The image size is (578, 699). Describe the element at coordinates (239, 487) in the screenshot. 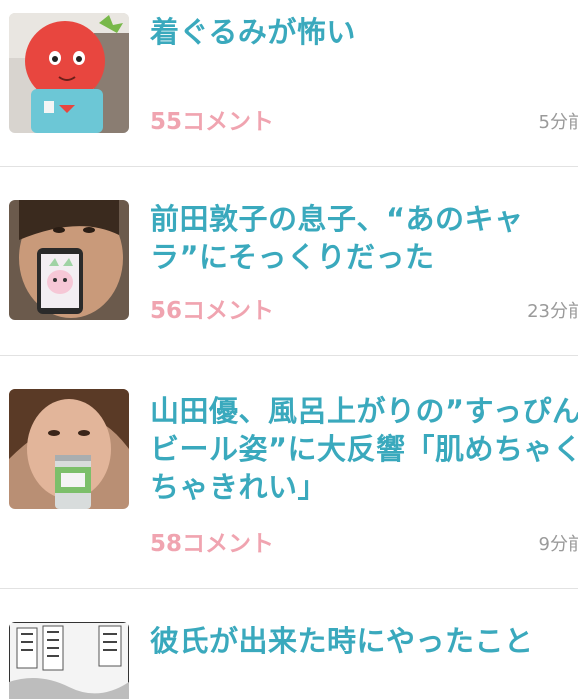

I see `title-line: ちゃきれい」` at that location.